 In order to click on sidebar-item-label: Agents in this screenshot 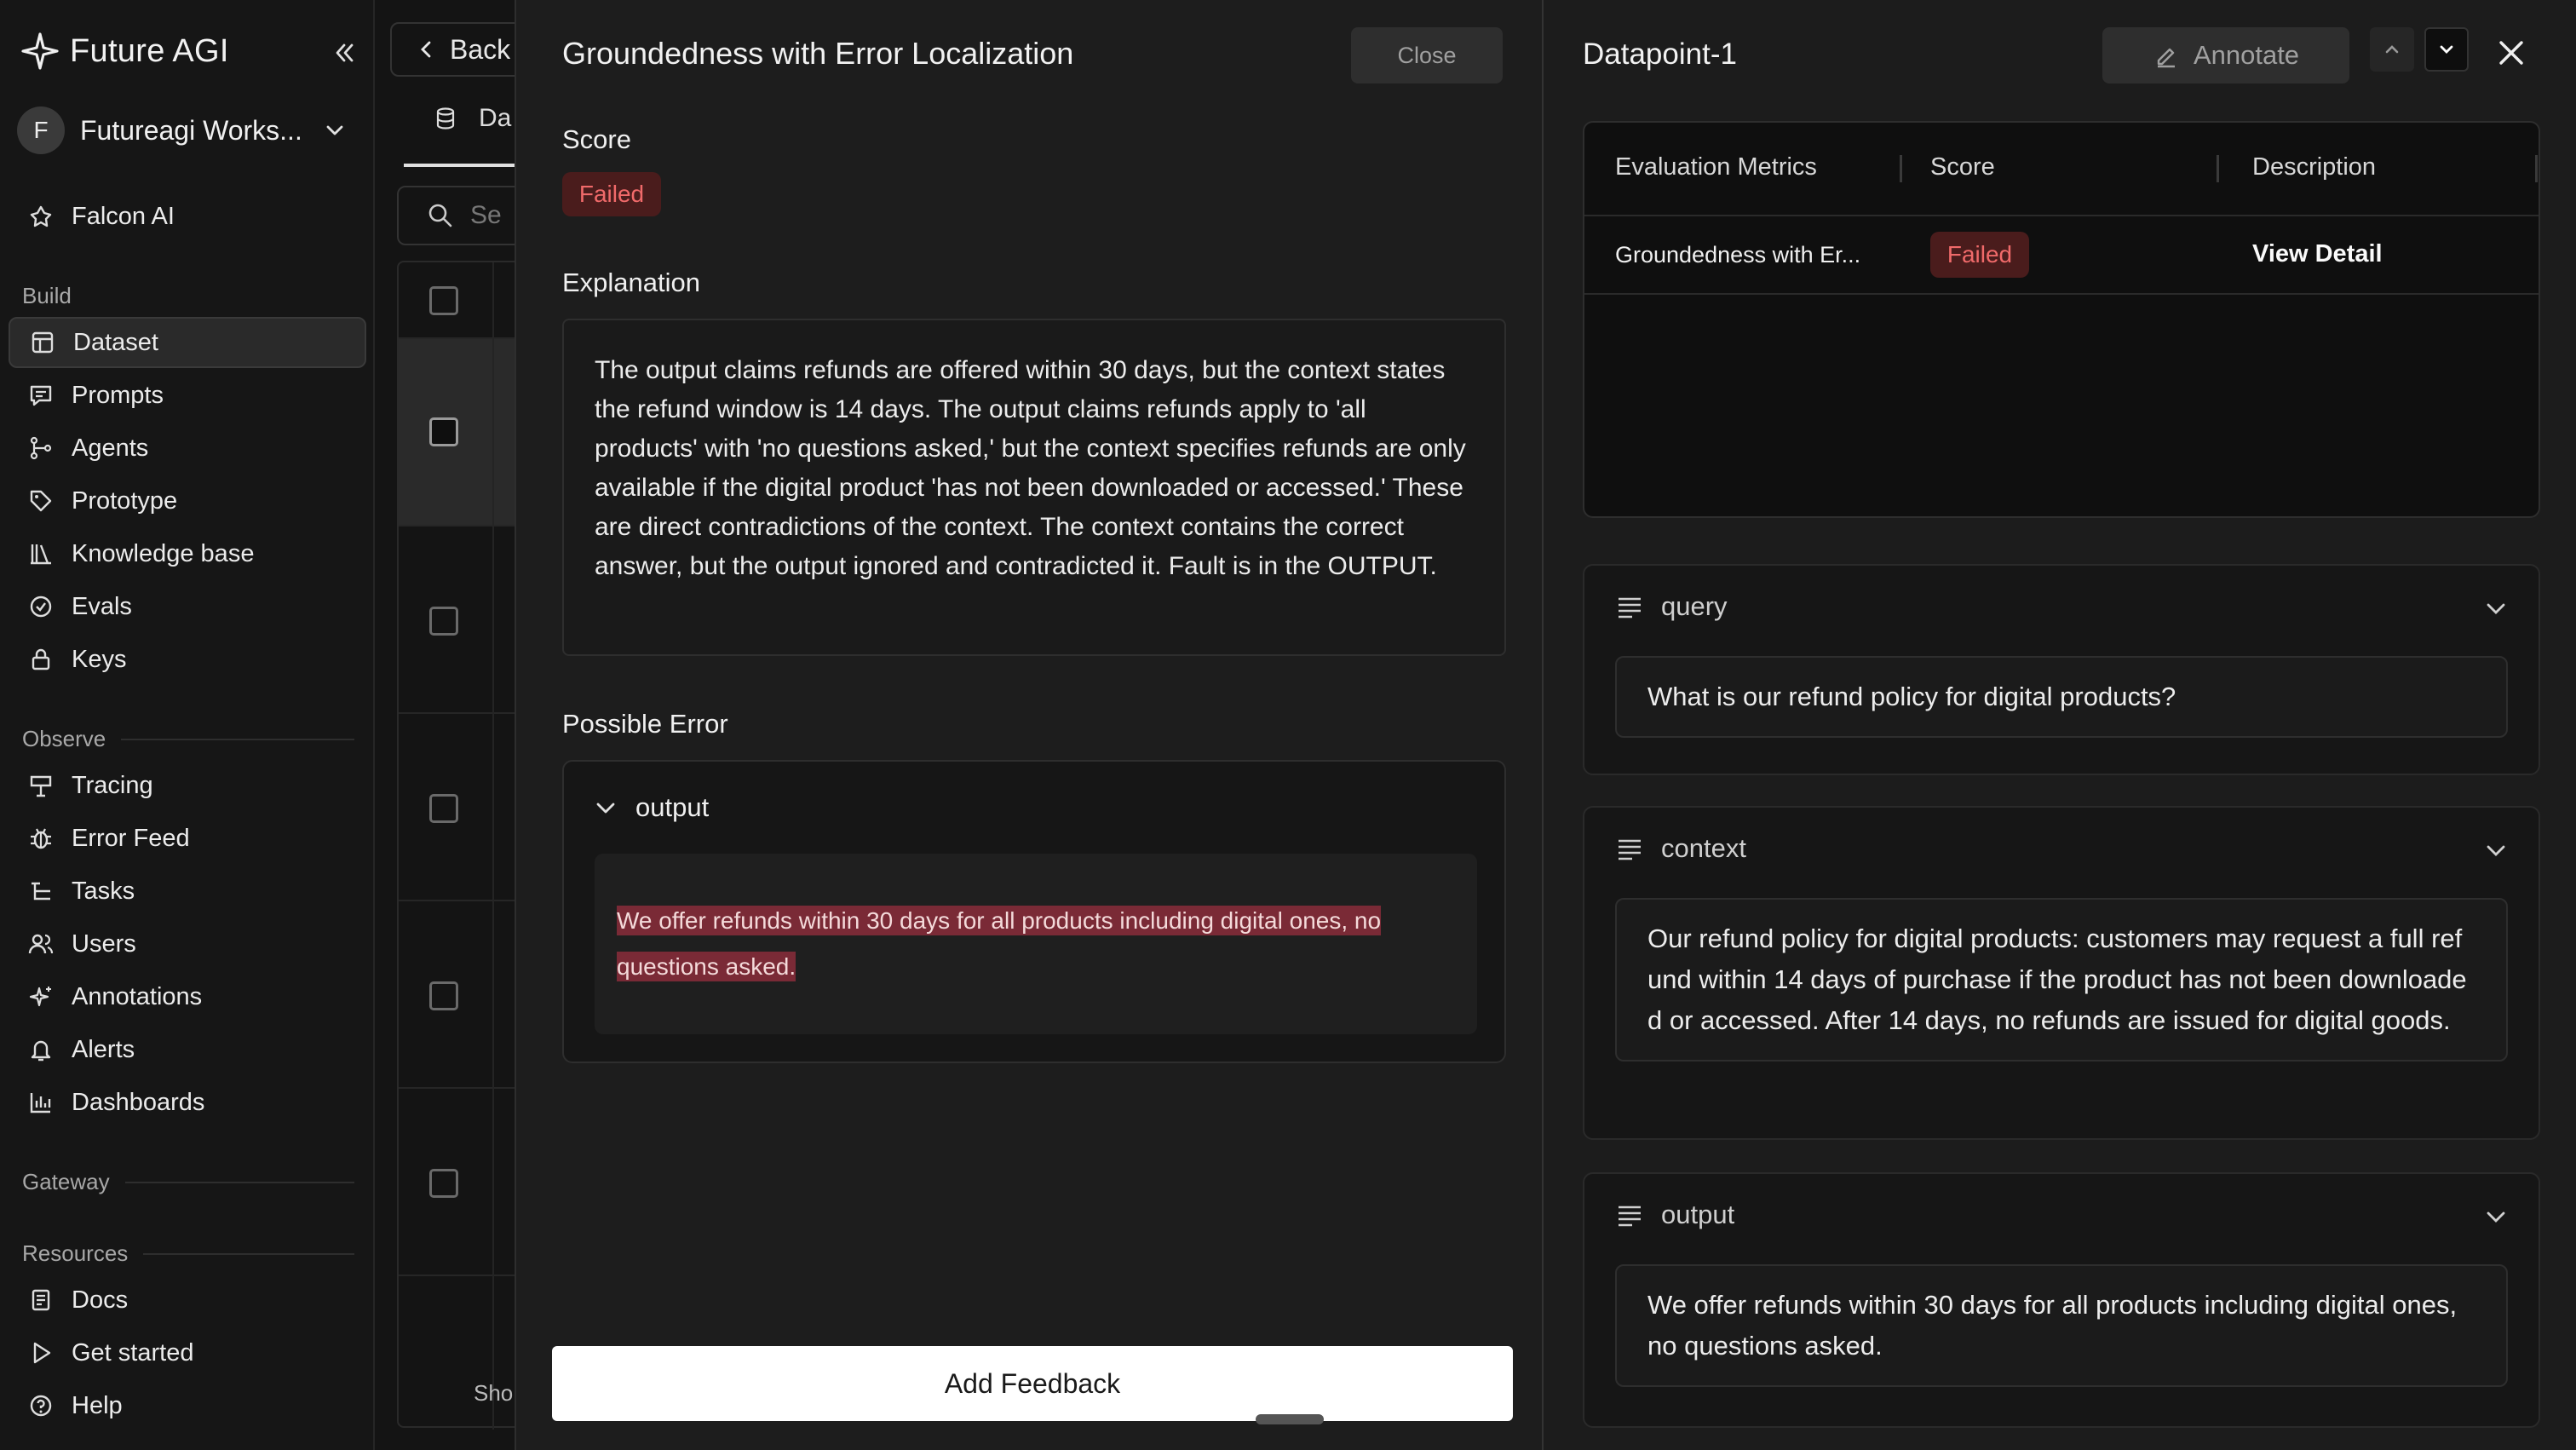, I will do `click(111, 448)`.